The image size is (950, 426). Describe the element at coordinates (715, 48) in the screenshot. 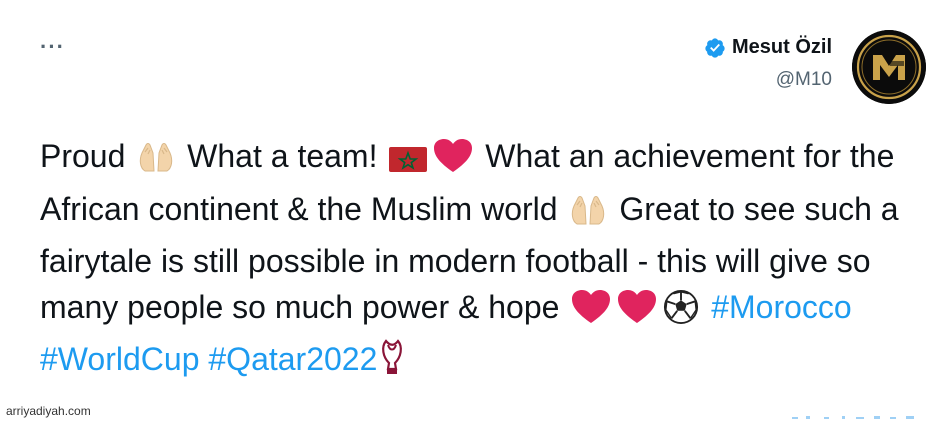

I see `verified-badge-icon` at that location.